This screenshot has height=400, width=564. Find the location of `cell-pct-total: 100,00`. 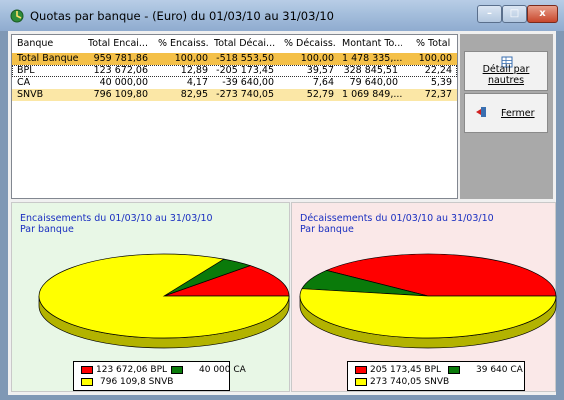

cell-pct-total: 100,00 is located at coordinates (435, 58).